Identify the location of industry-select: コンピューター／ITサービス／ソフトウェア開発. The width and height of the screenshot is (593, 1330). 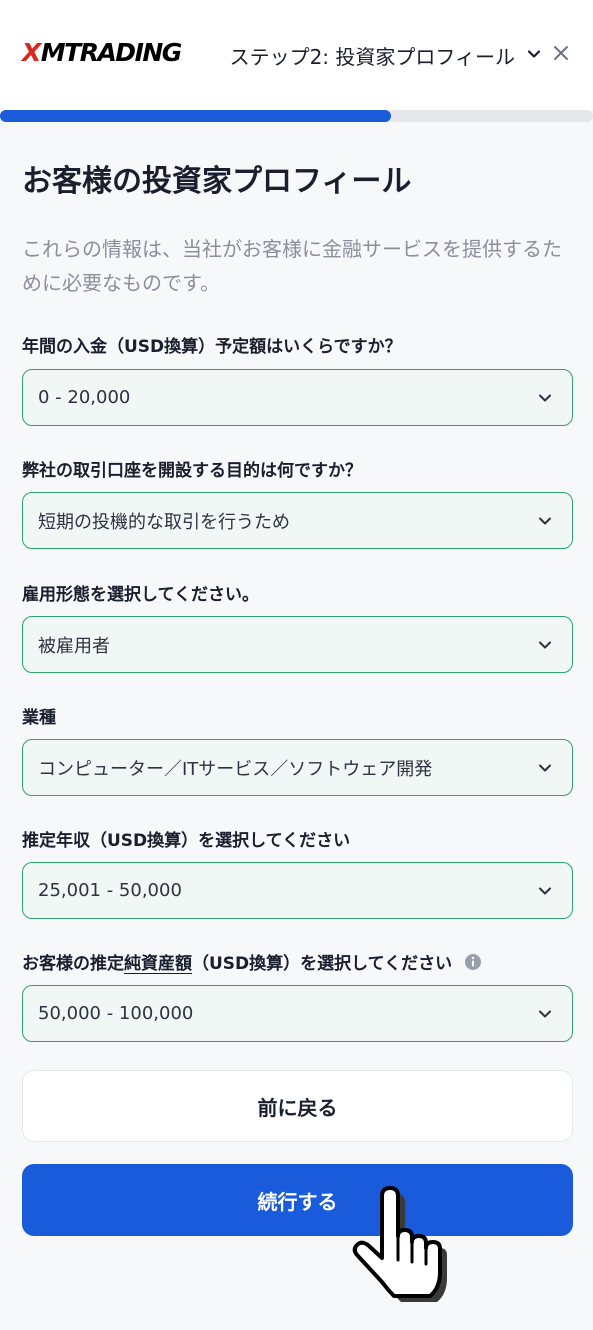
(297, 767).